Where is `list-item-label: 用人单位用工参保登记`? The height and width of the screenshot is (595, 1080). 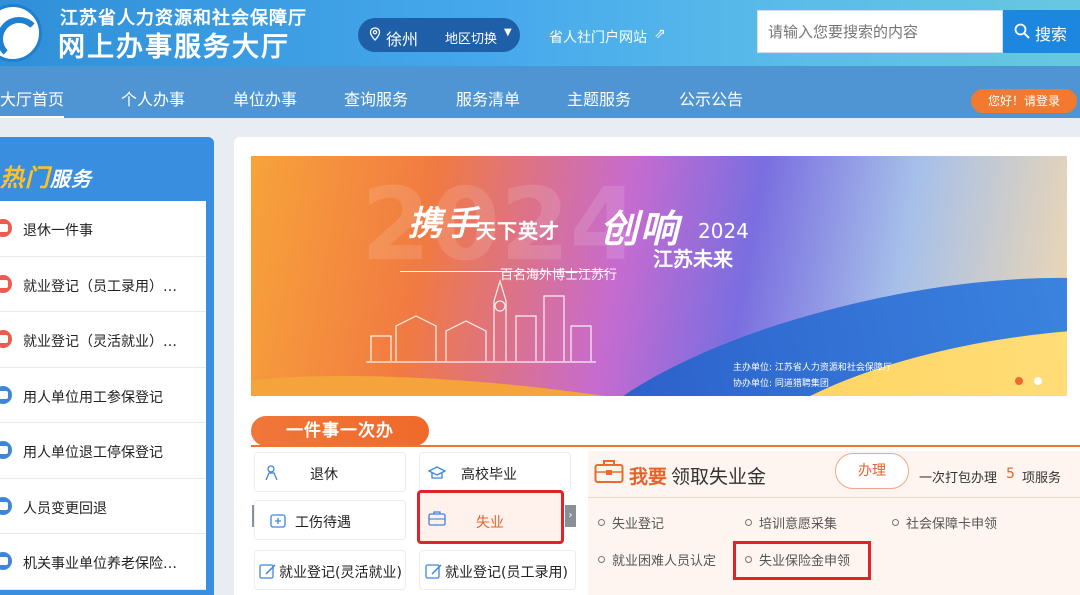 list-item-label: 用人单位用工参保登记 is located at coordinates (93, 397).